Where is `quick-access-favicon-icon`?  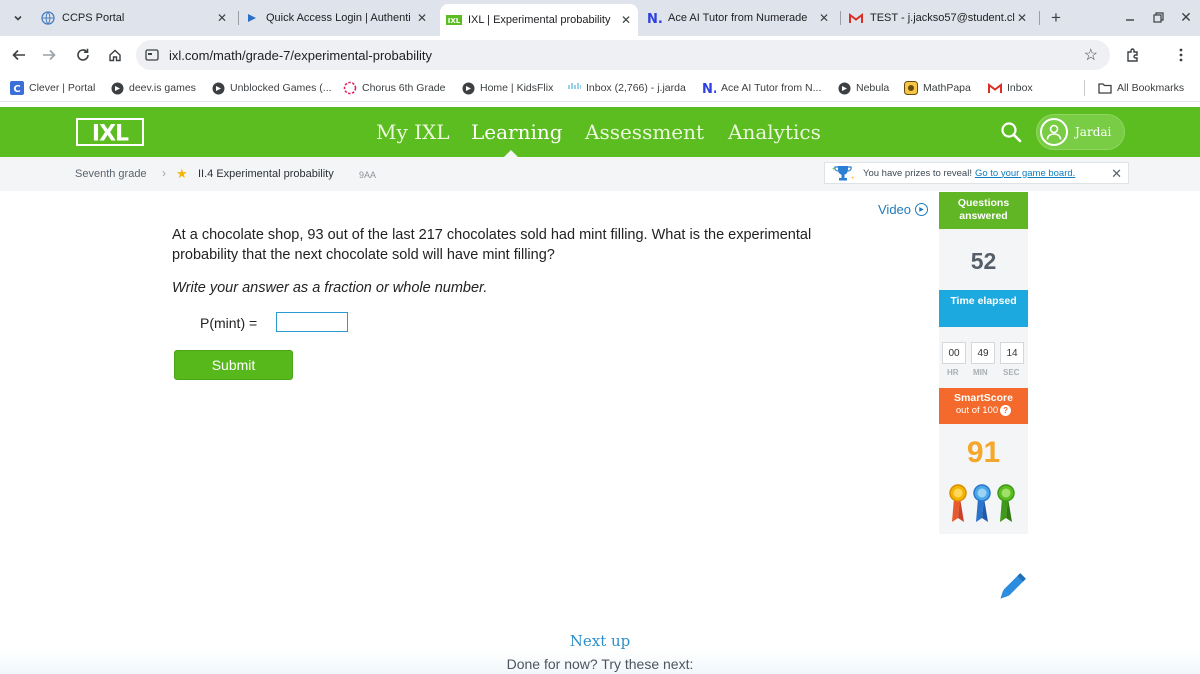
quick-access-favicon-icon is located at coordinates (252, 18).